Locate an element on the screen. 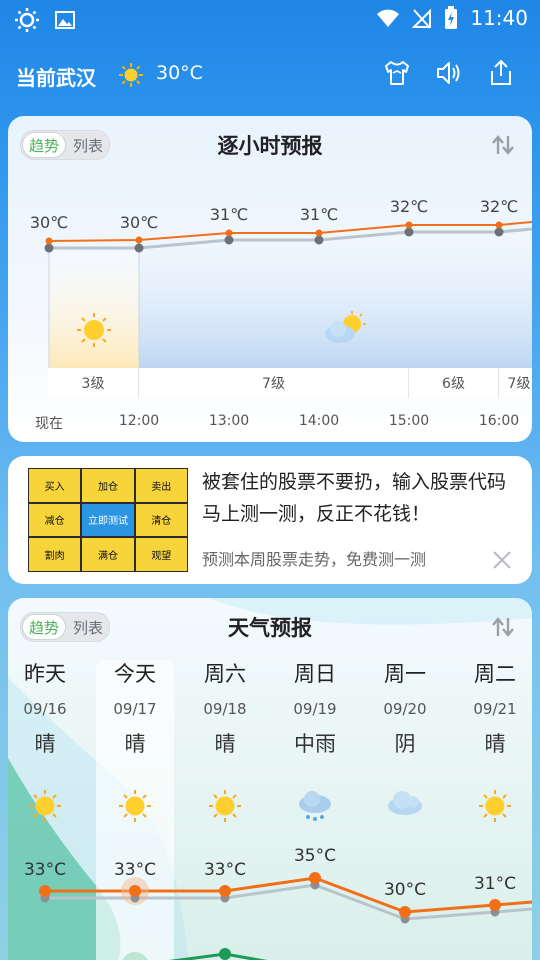 This screenshot has height=960, width=540. clothing-icon is located at coordinates (397, 73).